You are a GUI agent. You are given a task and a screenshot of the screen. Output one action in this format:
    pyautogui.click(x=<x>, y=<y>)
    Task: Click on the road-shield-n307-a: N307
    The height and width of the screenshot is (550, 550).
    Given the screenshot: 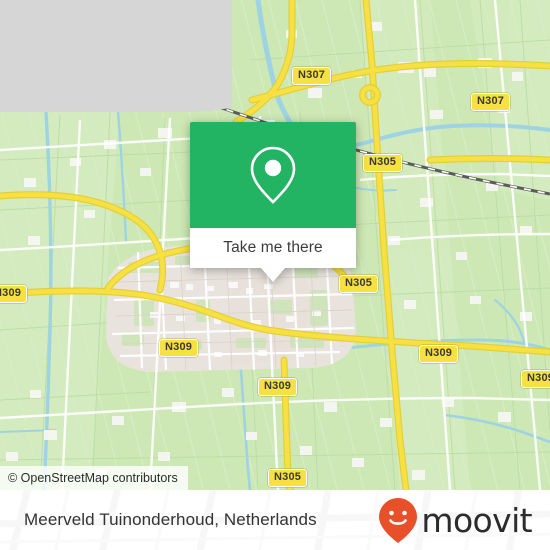 What is the action you would take?
    pyautogui.click(x=312, y=76)
    